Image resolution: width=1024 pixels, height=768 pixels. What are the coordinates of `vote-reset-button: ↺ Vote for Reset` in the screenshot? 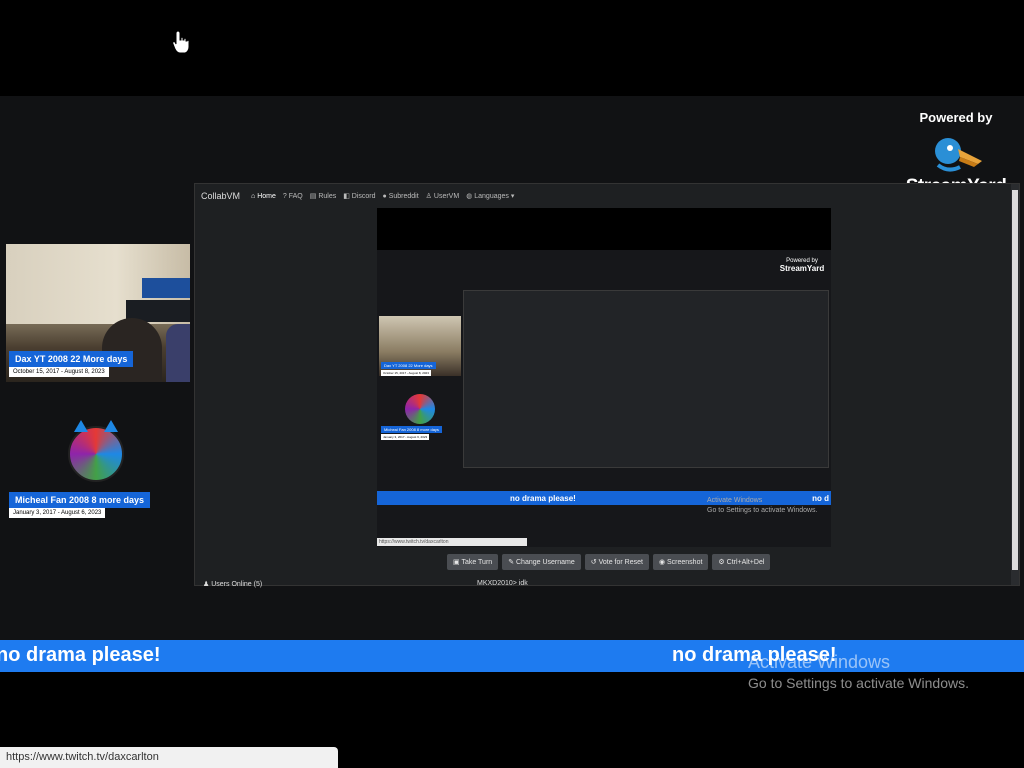 It's located at (616, 562).